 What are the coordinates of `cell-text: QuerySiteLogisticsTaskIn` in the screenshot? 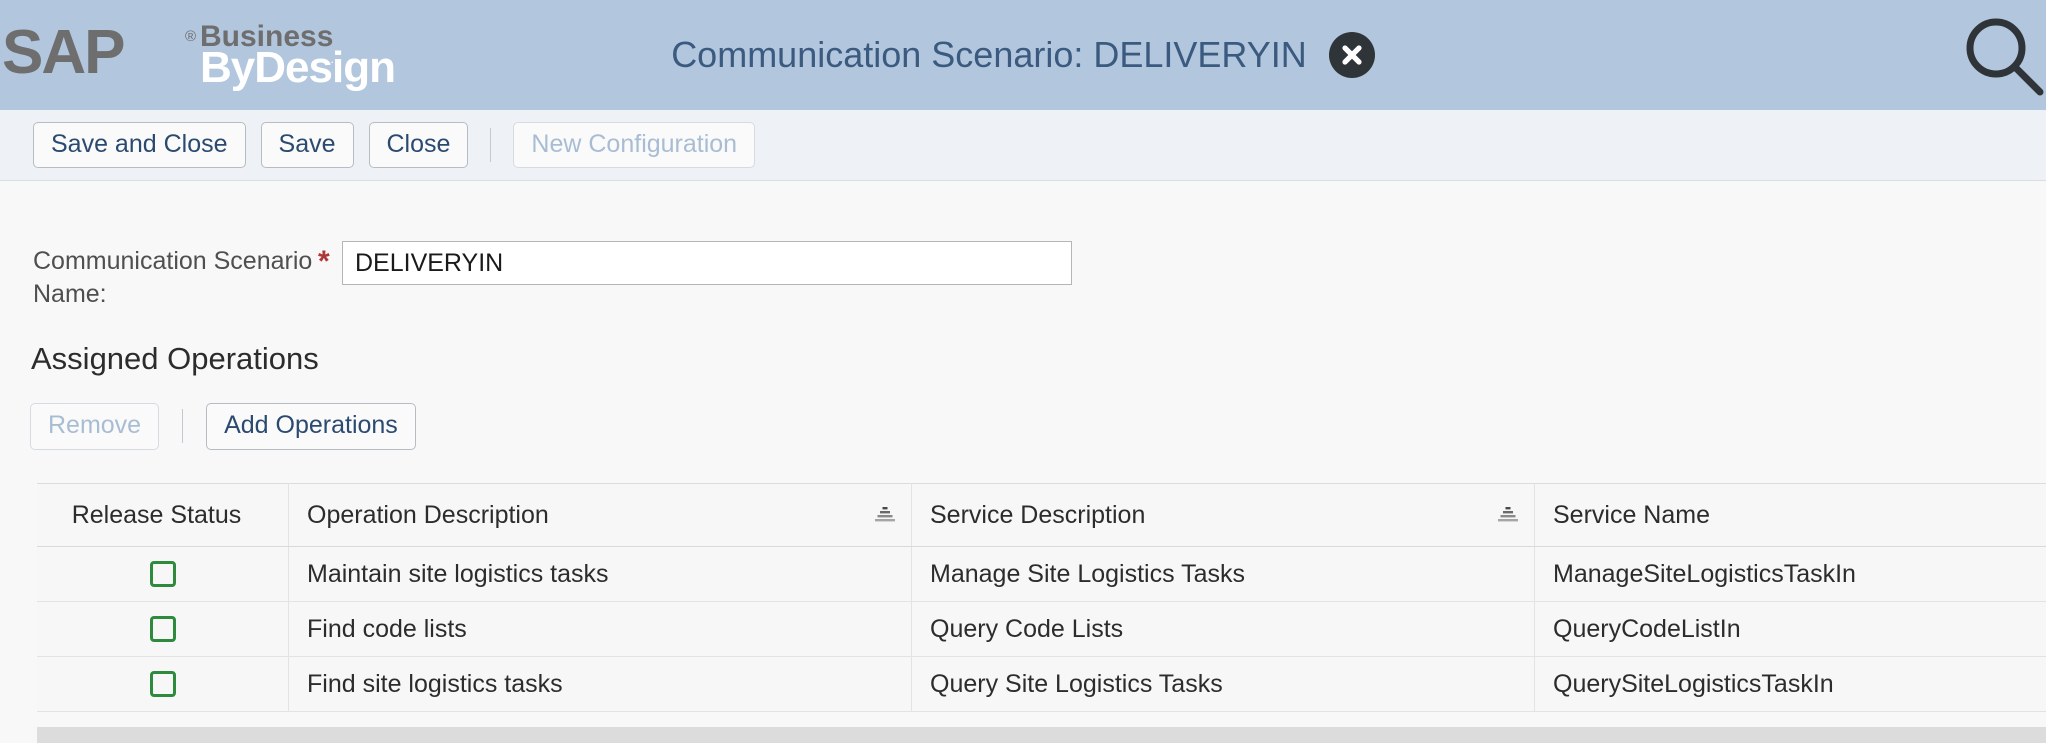 It's located at (1790, 684).